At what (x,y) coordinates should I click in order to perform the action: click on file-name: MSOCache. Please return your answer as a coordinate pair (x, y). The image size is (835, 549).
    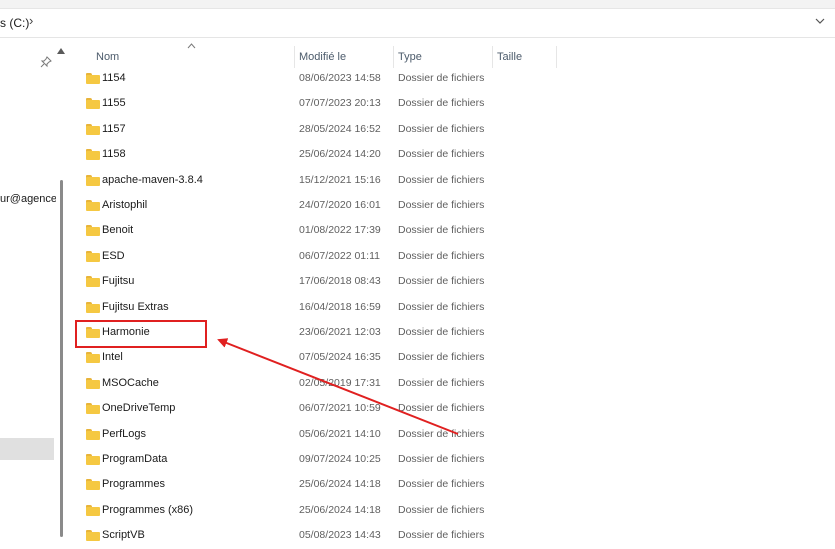
    Looking at the image, I should click on (130, 382).